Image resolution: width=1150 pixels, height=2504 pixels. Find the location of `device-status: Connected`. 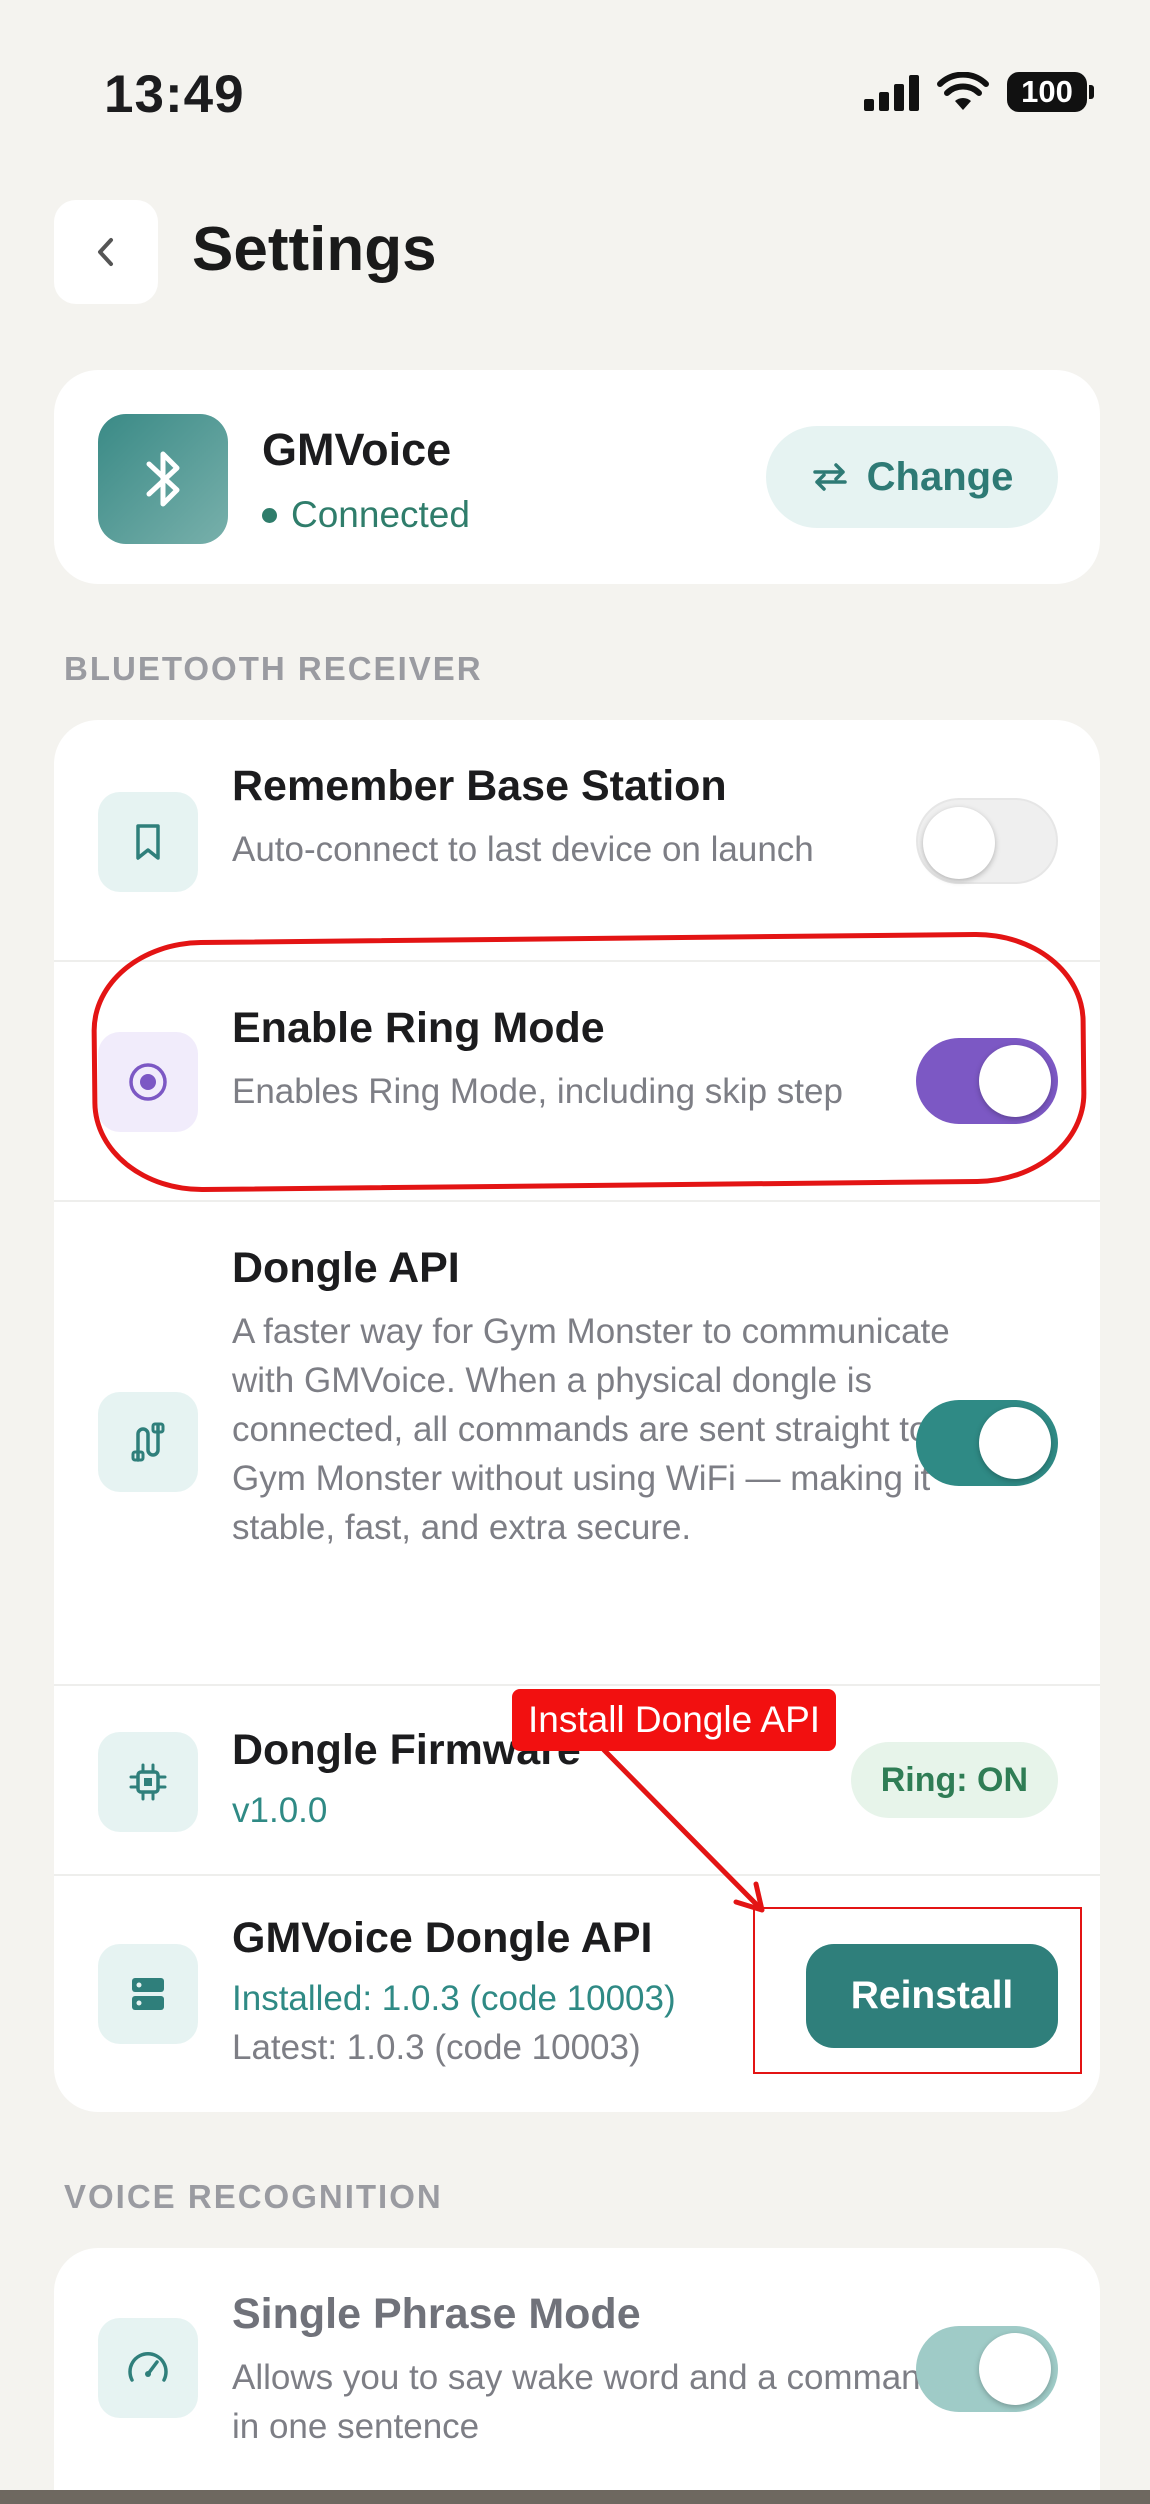

device-status: Connected is located at coordinates (366, 515).